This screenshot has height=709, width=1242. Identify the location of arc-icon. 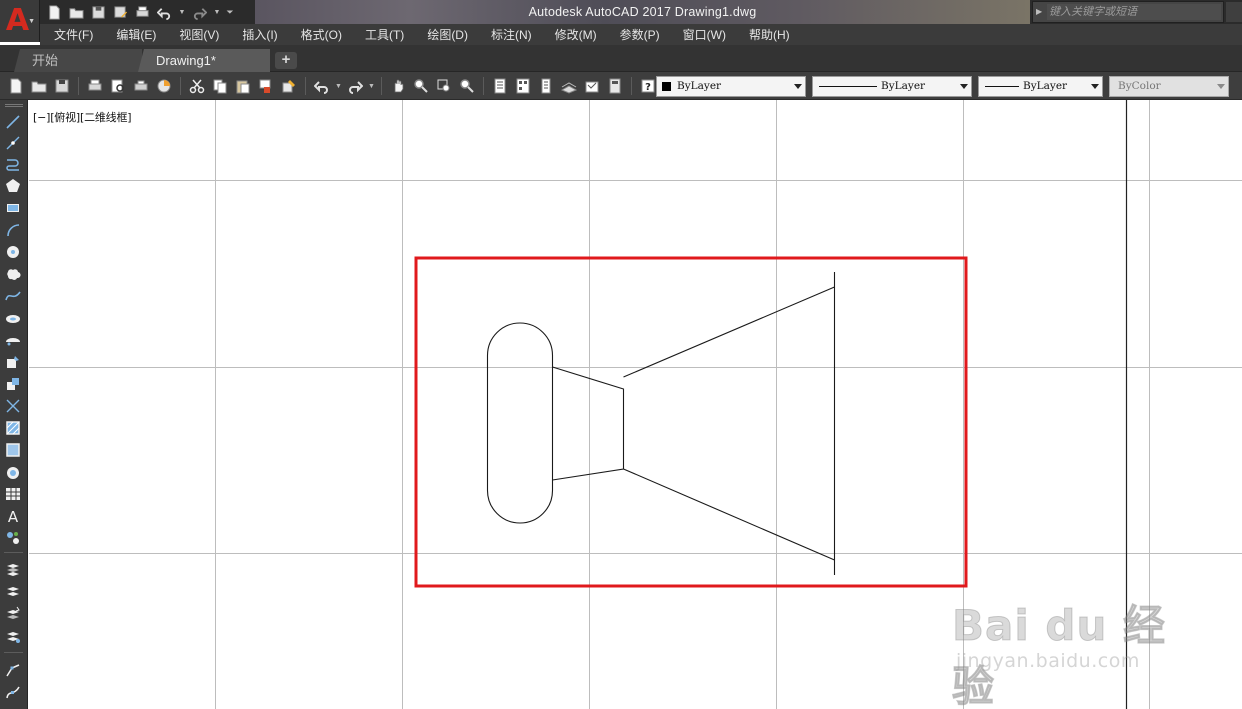
(13, 230).